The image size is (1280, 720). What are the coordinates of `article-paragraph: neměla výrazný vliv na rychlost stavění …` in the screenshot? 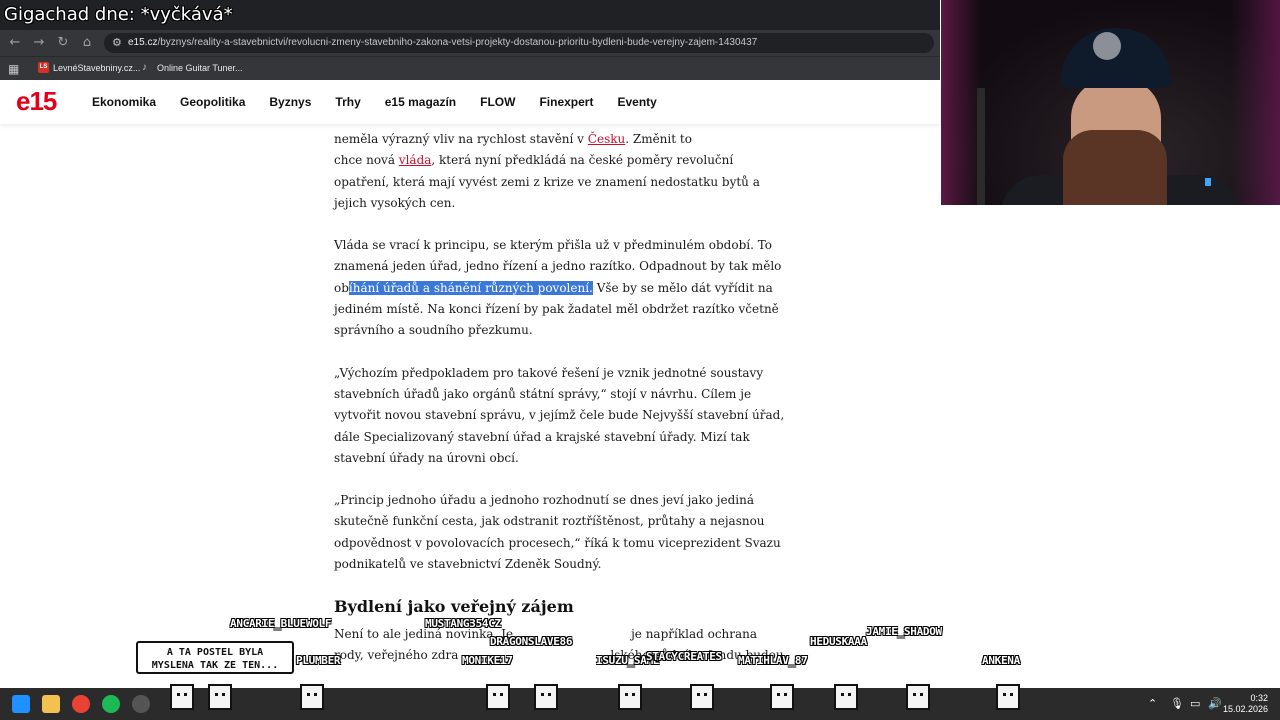 It's located at (547, 171).